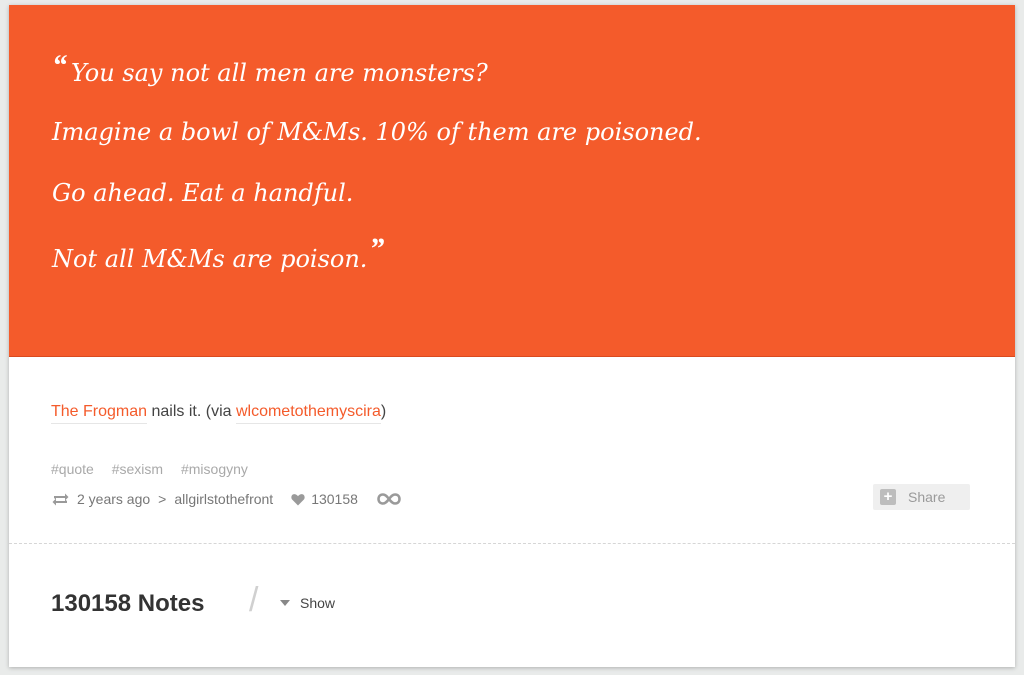  Describe the element at coordinates (60, 499) in the screenshot. I see `reblog-icon` at that location.